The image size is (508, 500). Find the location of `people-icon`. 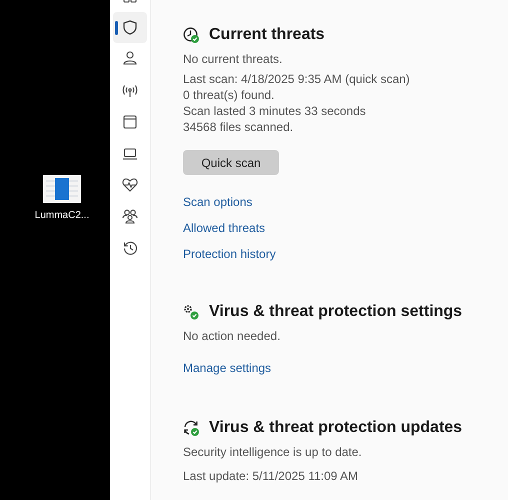

people-icon is located at coordinates (130, 216).